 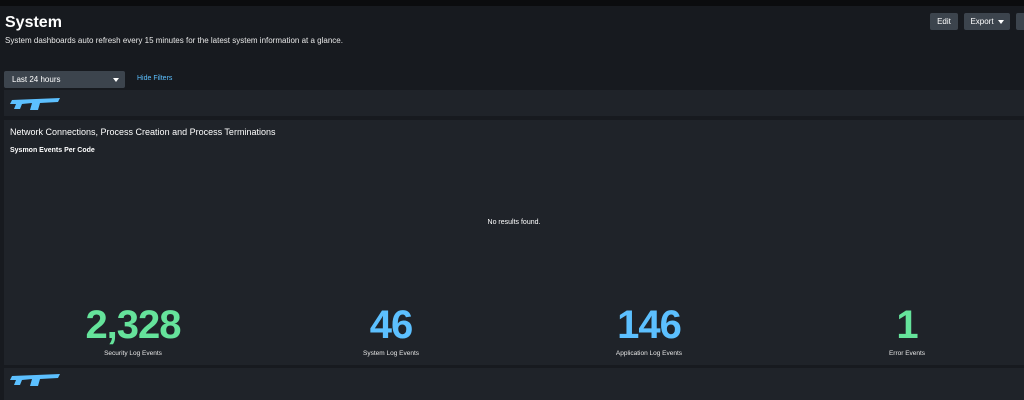 What do you see at coordinates (391, 353) in the screenshot?
I see `stat-label: System Log Events` at bounding box center [391, 353].